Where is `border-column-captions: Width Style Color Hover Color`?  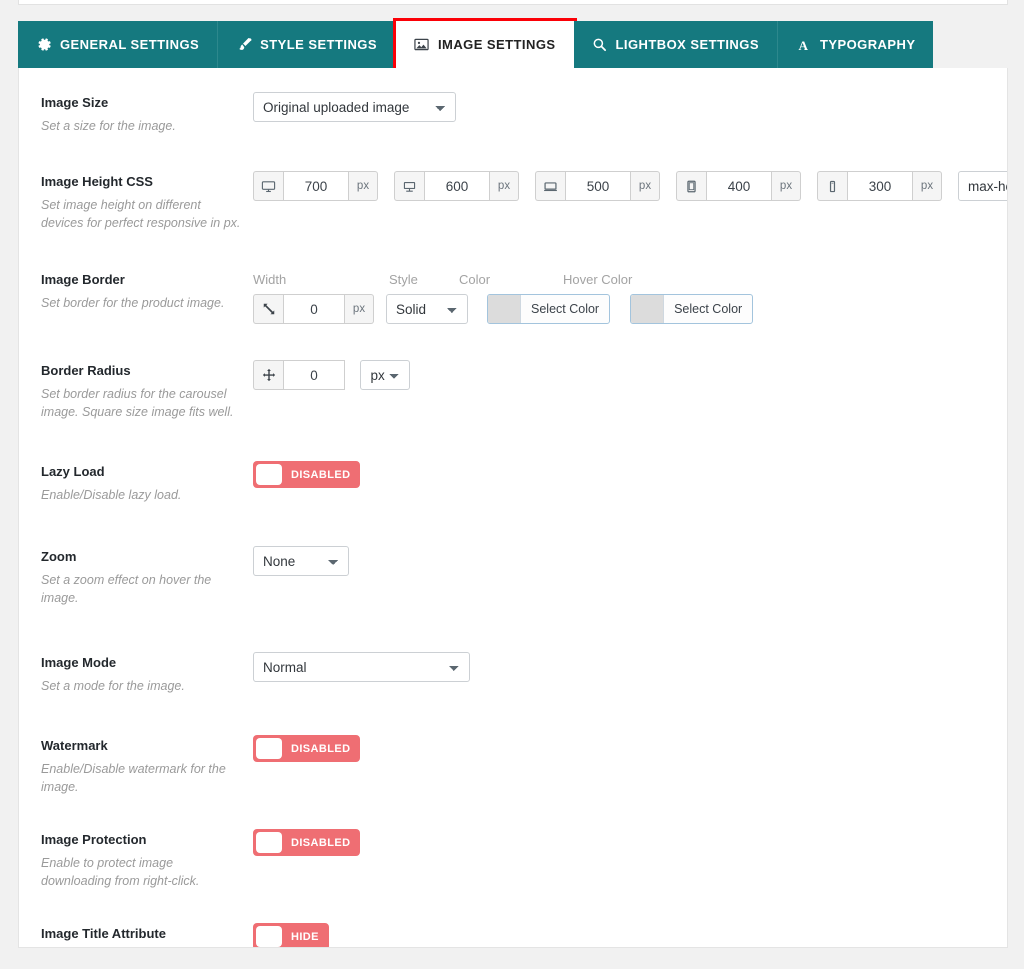
border-column-captions: Width Style Color Hover Color is located at coordinates (630, 278).